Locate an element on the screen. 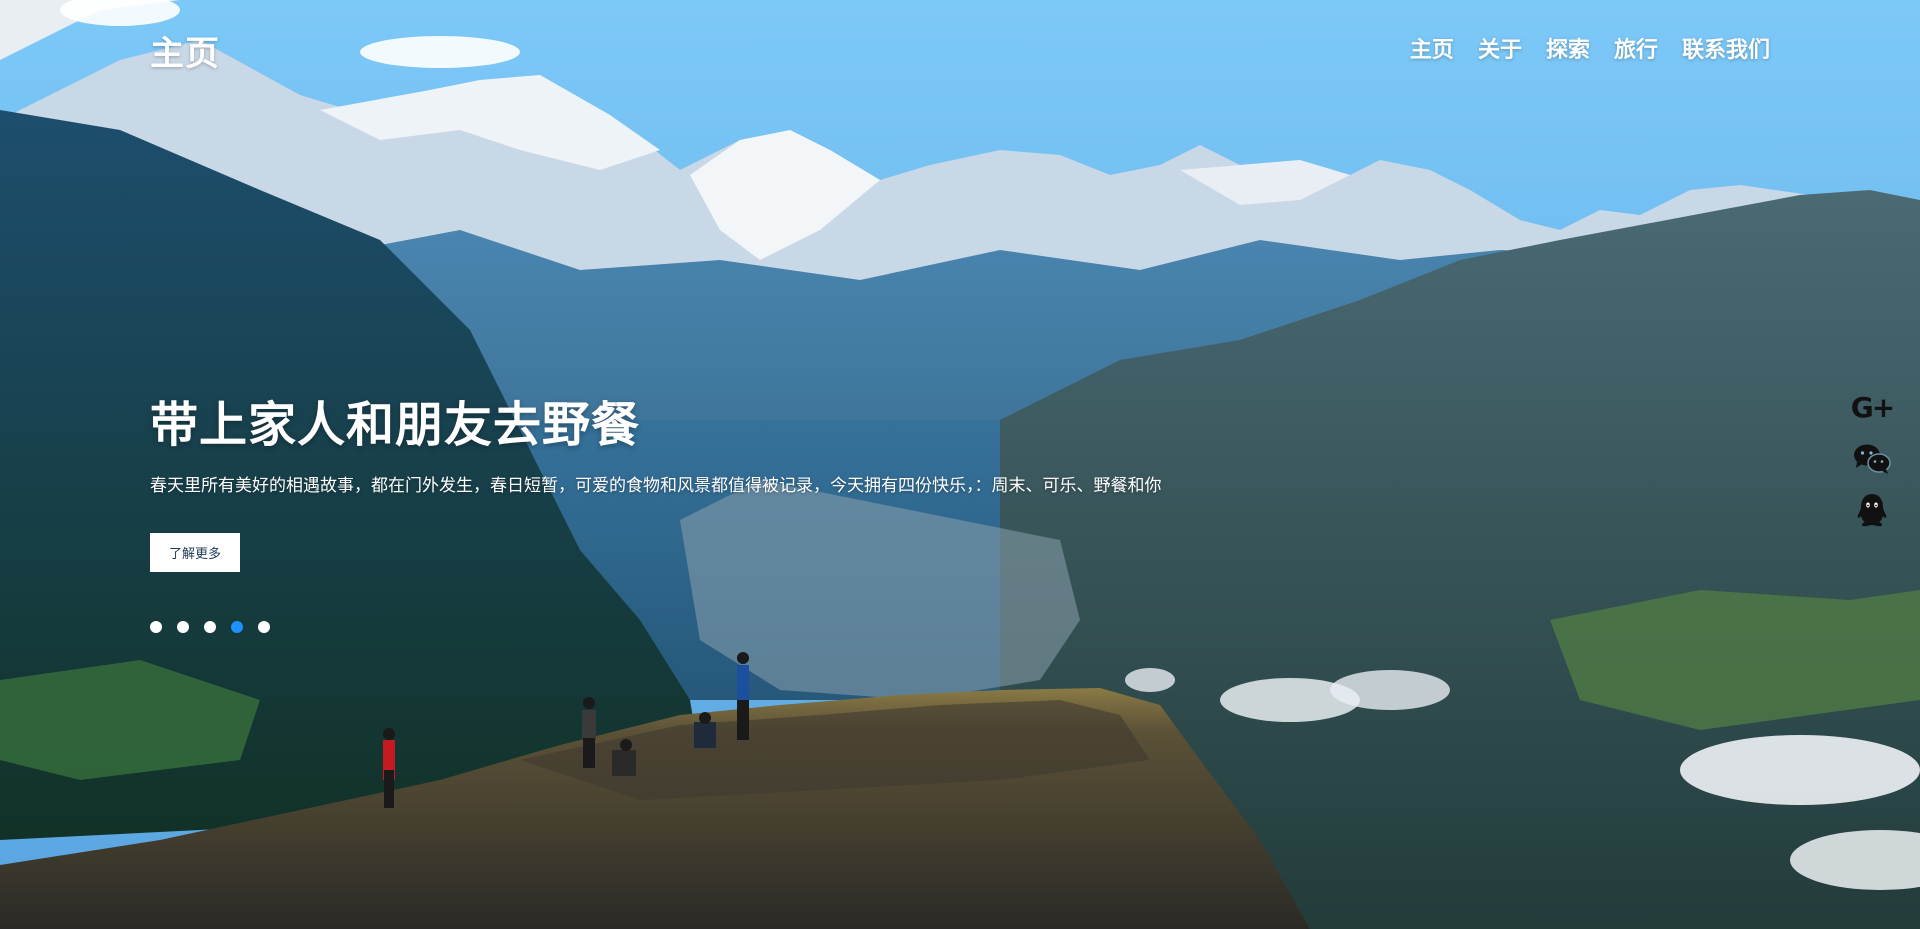  qq-link is located at coordinates (1872, 510).